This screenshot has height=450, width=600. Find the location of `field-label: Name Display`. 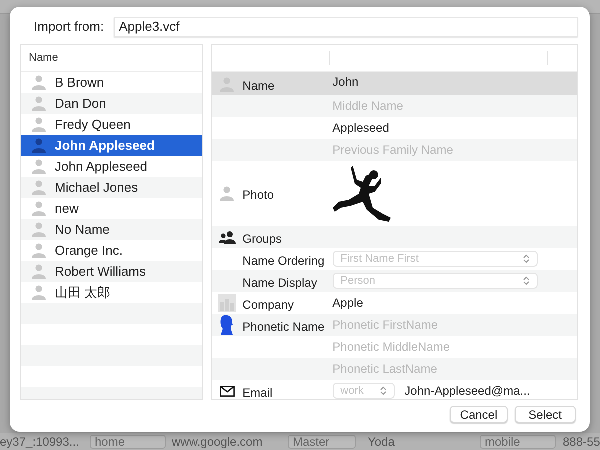

field-label: Name Display is located at coordinates (280, 283).